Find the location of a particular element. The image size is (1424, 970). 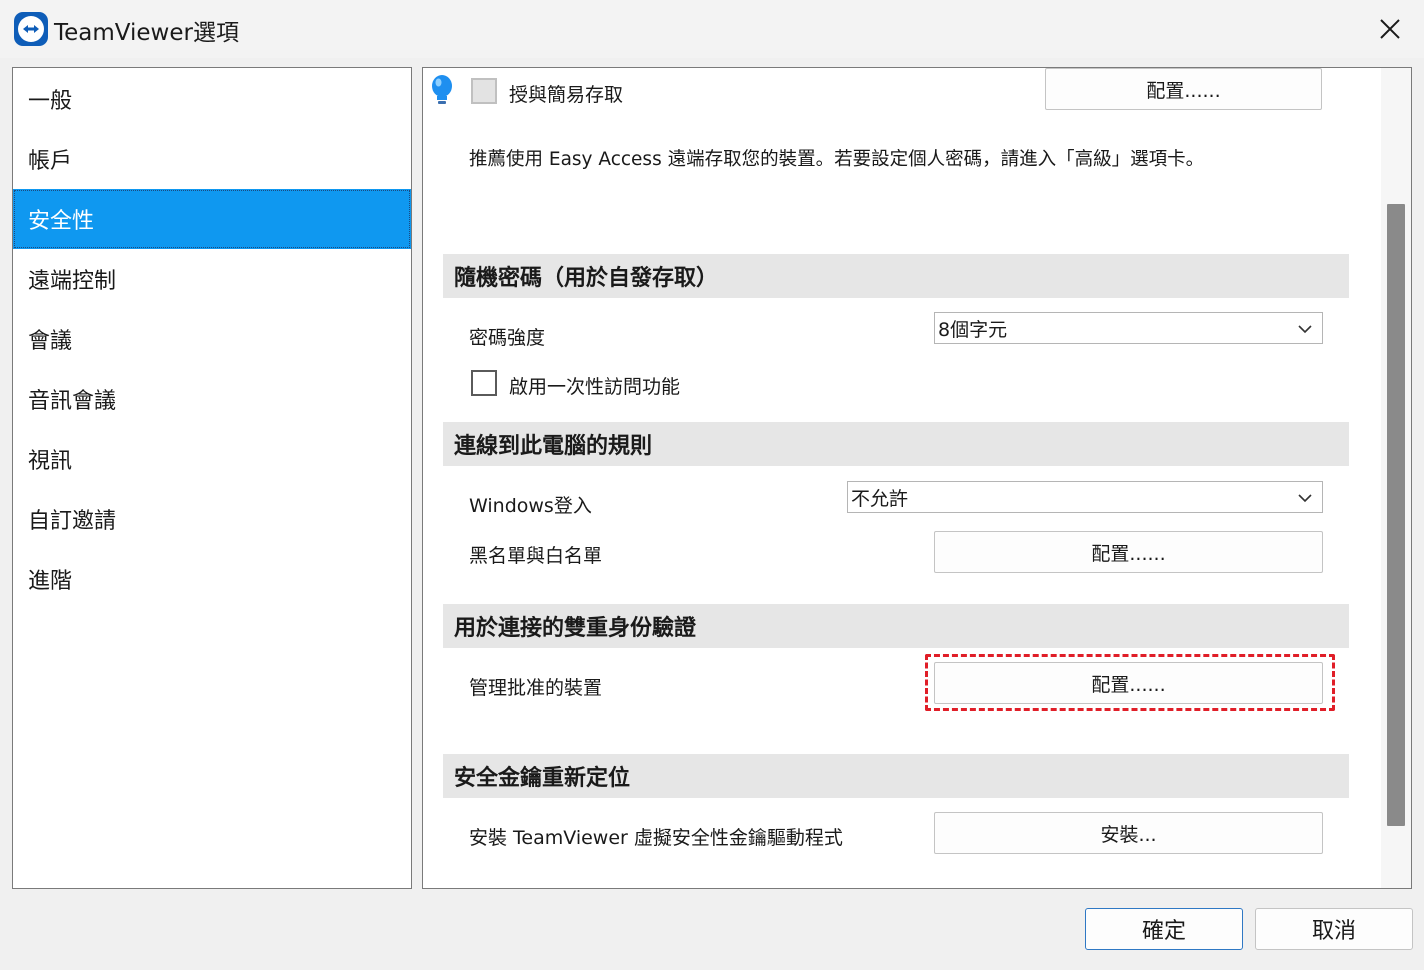

sidebar-item-meeting: 會議 is located at coordinates (212, 339).